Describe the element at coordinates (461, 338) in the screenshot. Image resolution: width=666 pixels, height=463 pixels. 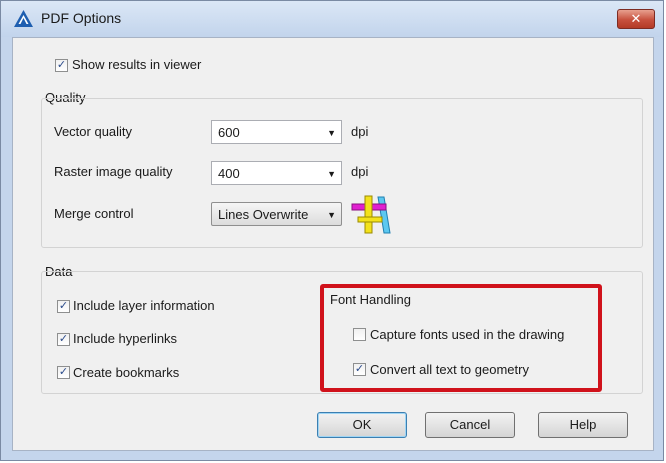
I see `font-handling-highlight` at that location.